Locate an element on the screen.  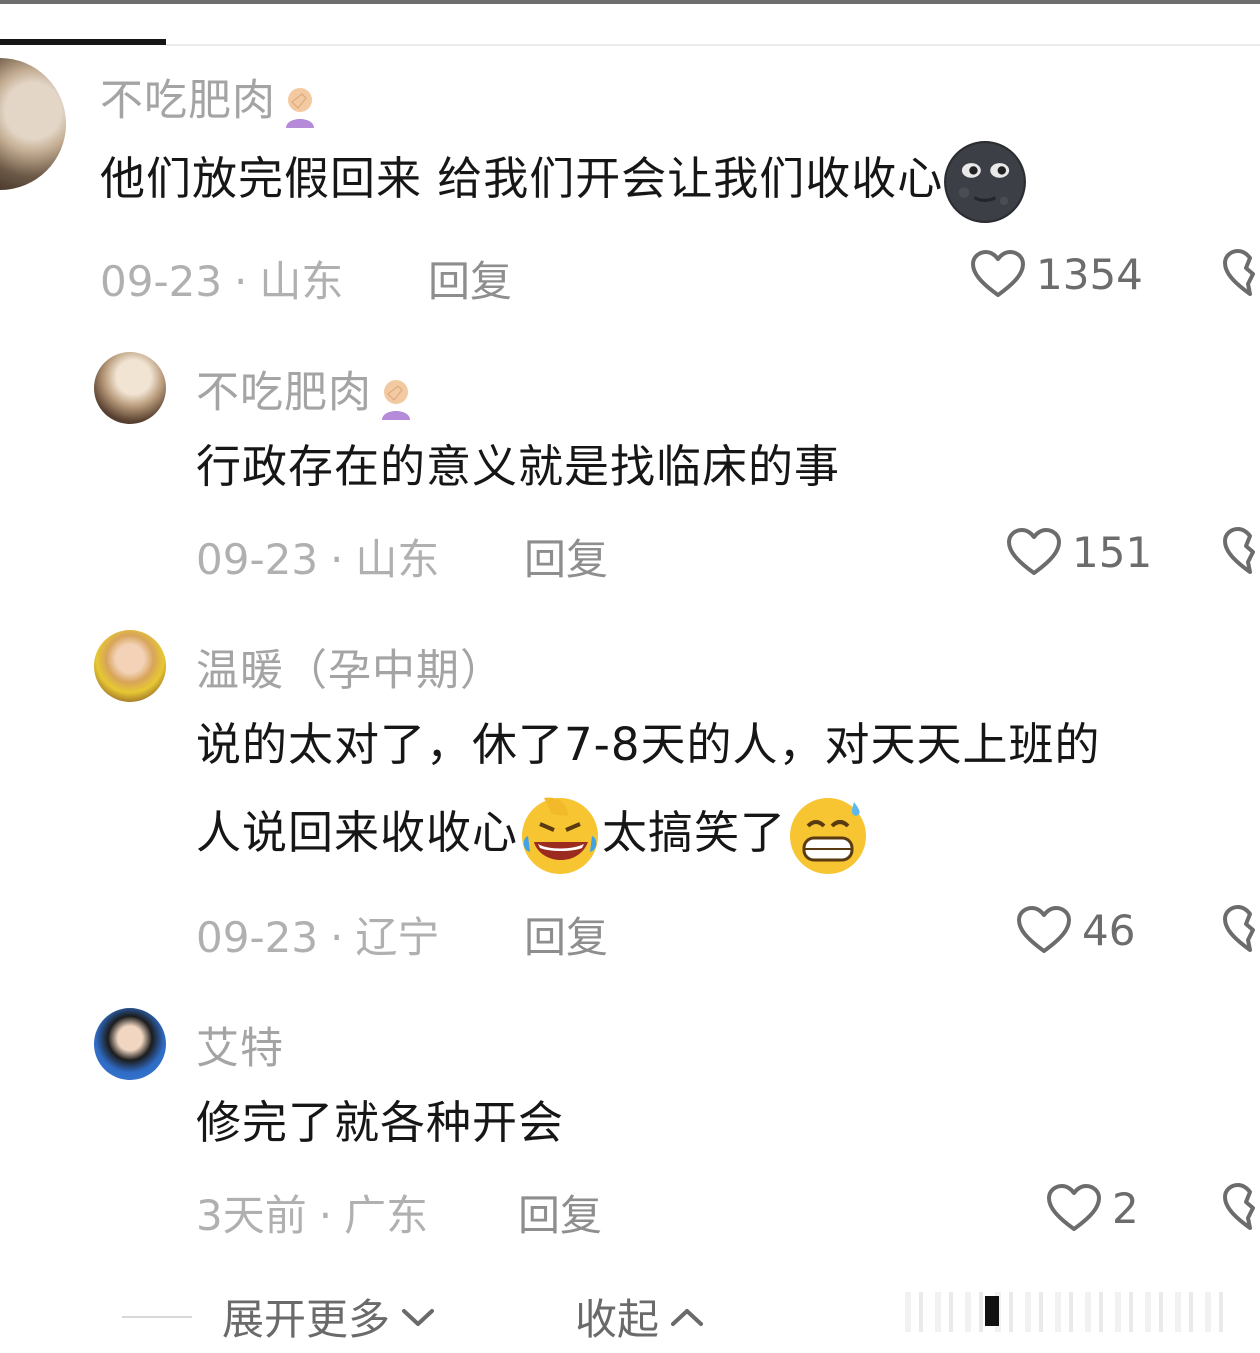
comment-meta: 09-23 · 辽宁 is located at coordinates (318, 937).